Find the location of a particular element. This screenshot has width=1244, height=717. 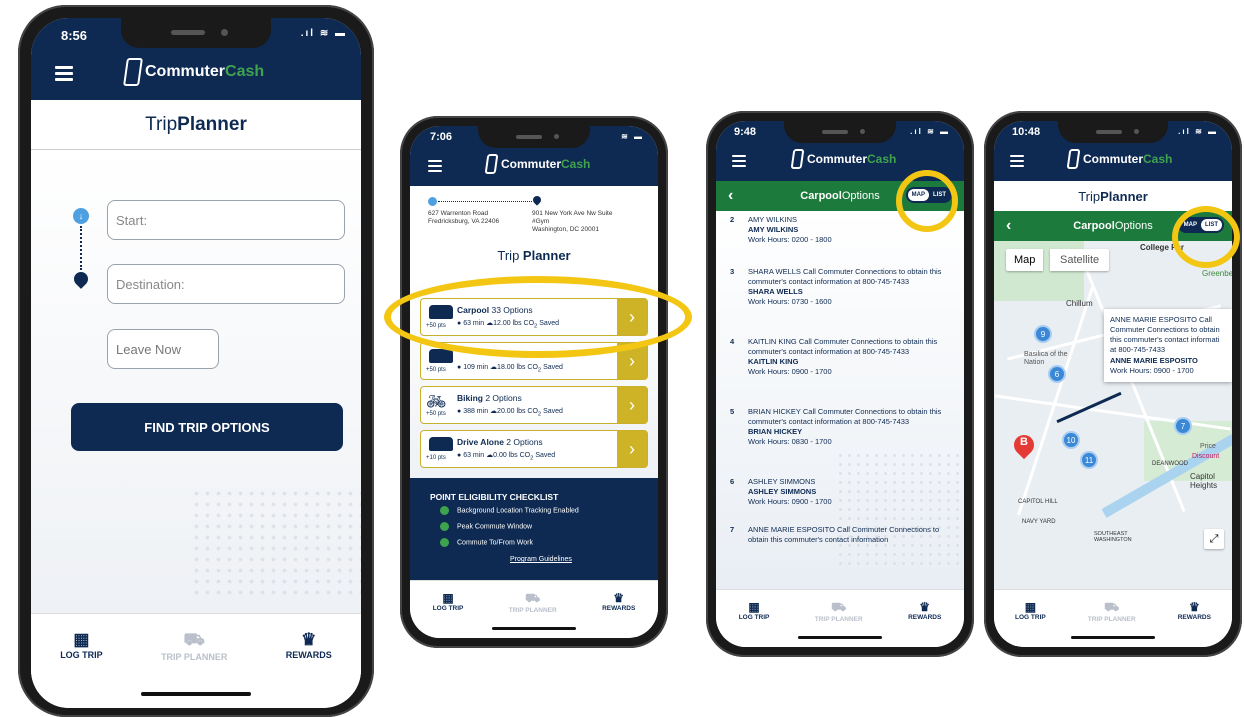

cluster-marker: 10 is located at coordinates (1071, 440).